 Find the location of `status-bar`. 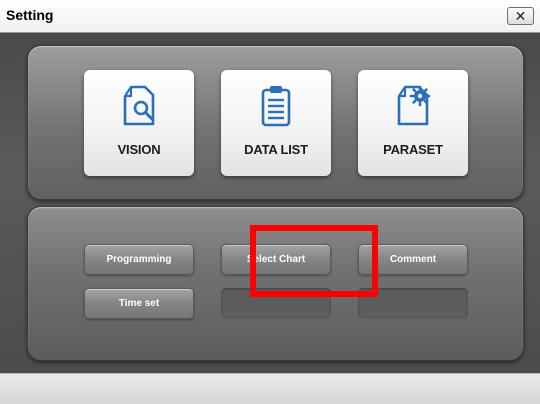

status-bar is located at coordinates (270, 388).